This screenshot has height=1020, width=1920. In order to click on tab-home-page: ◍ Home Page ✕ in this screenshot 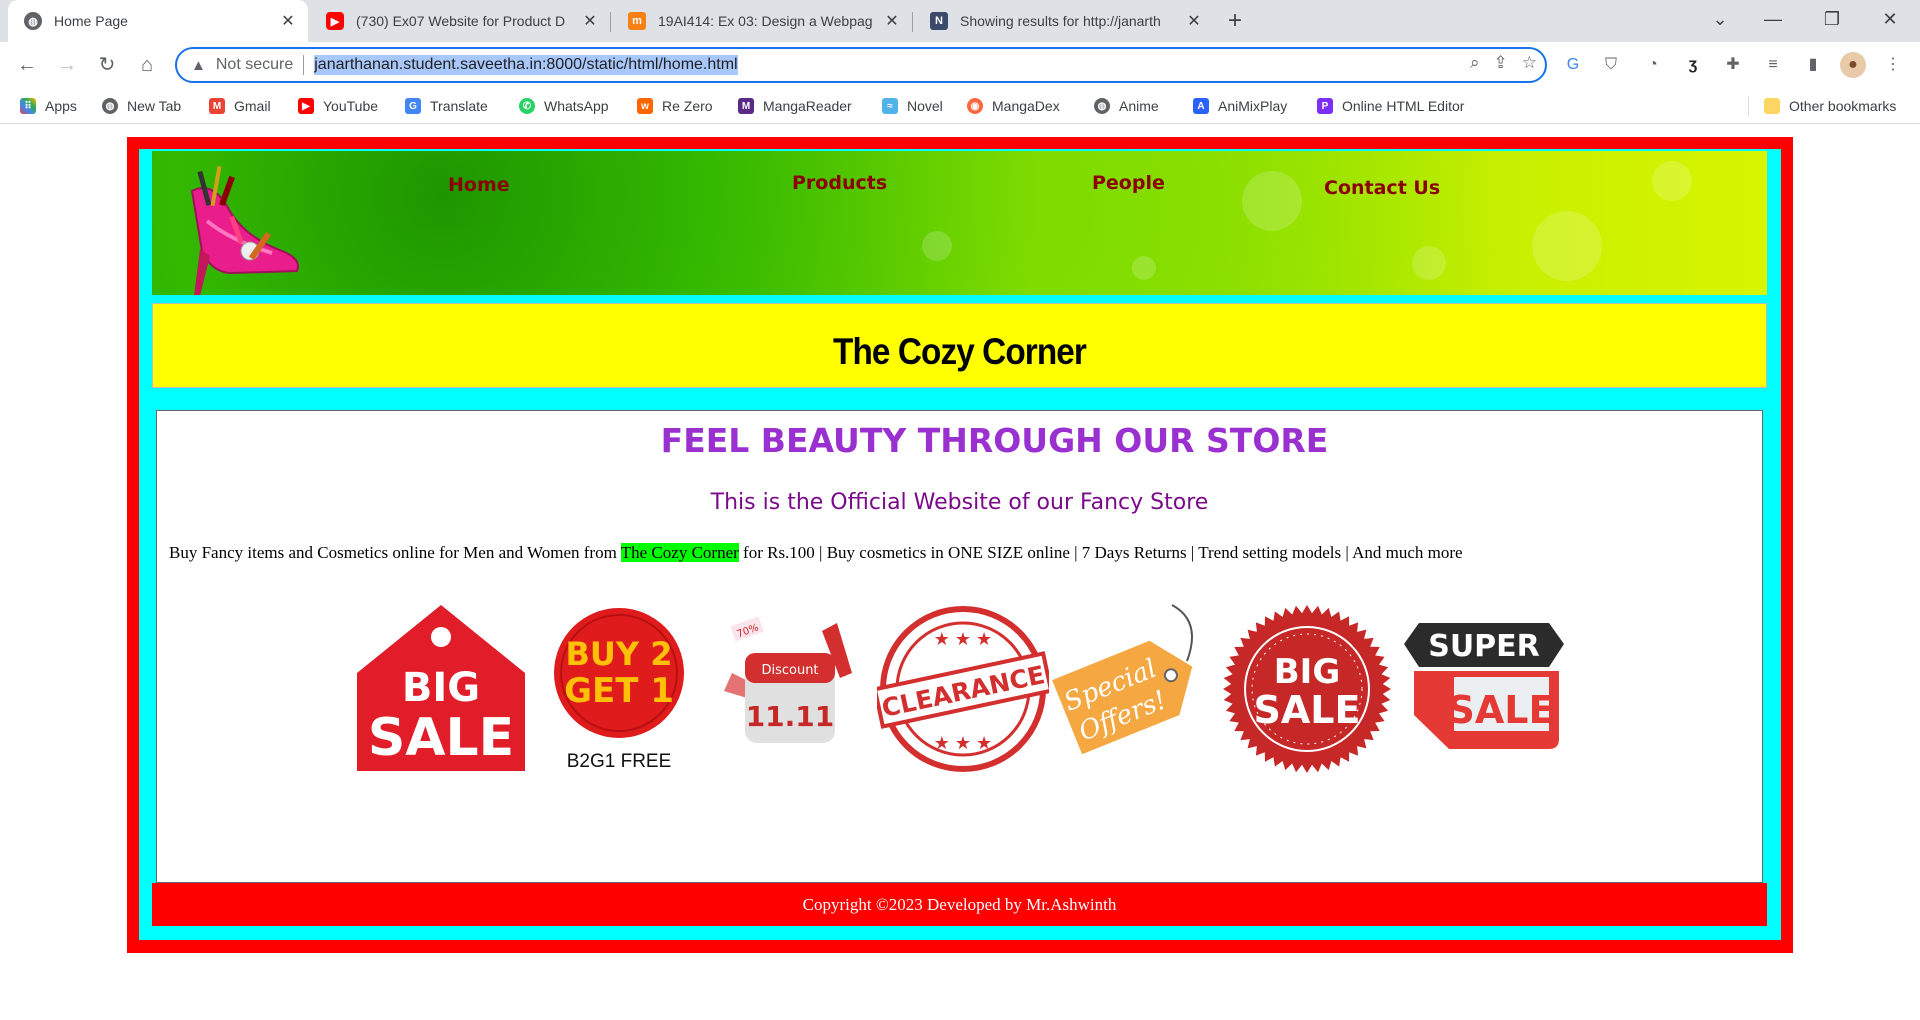, I will do `click(158, 21)`.